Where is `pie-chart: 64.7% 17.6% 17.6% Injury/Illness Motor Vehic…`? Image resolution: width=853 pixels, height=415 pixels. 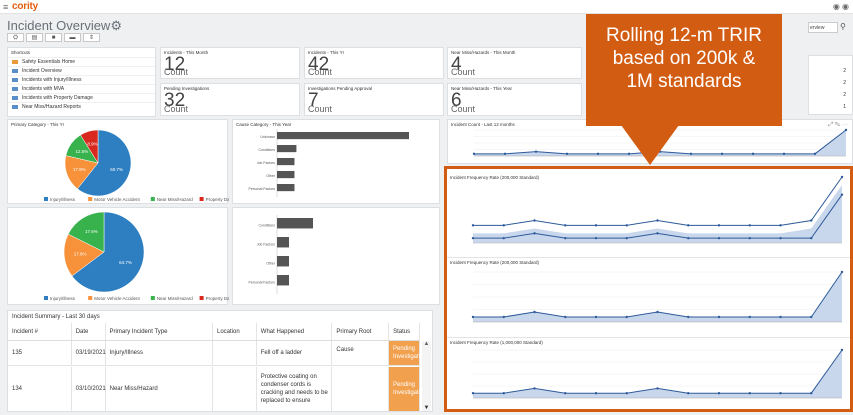
pie-chart: 64.7% 17.6% 17.6% Injury/Illness Motor Vehic… is located at coordinates (142, 256).